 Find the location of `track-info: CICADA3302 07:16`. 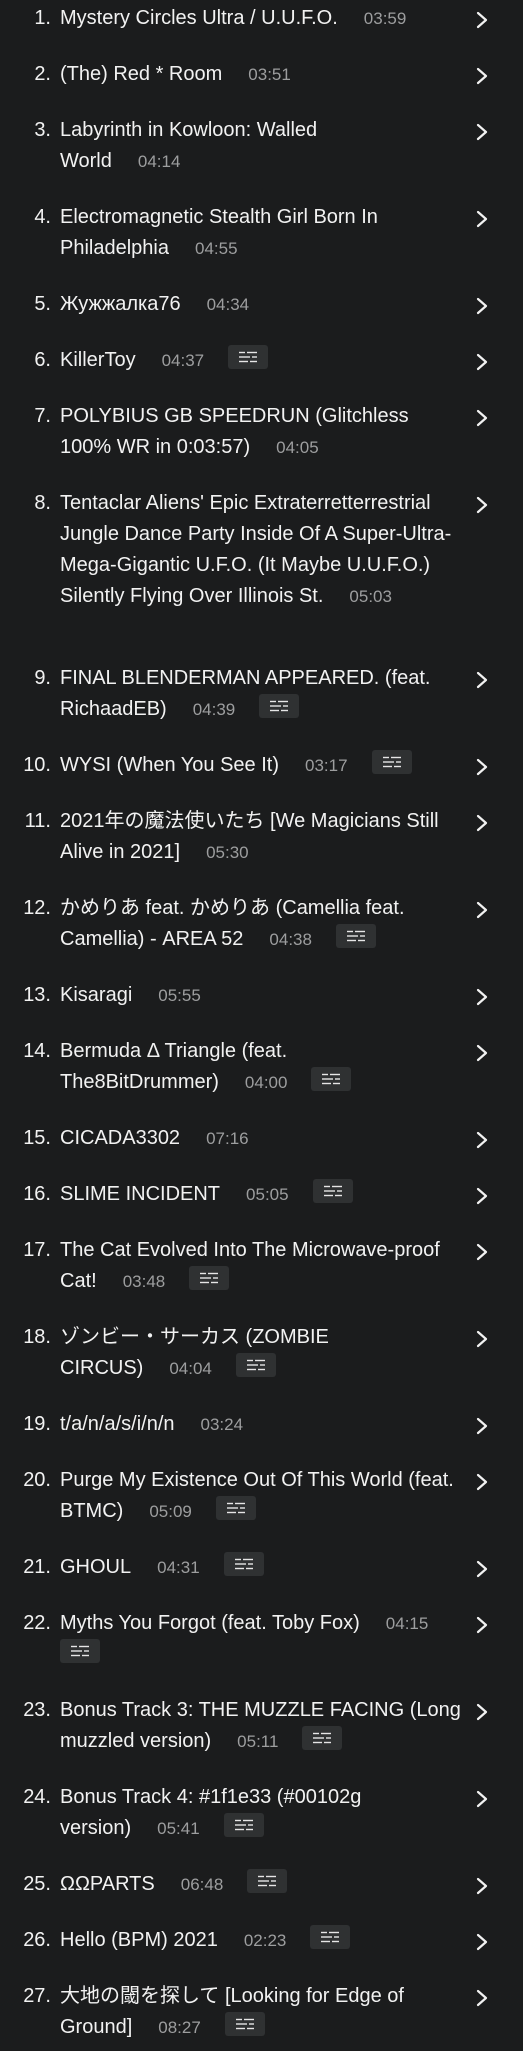

track-info: CICADA3302 07:16 is located at coordinates (262, 1138).